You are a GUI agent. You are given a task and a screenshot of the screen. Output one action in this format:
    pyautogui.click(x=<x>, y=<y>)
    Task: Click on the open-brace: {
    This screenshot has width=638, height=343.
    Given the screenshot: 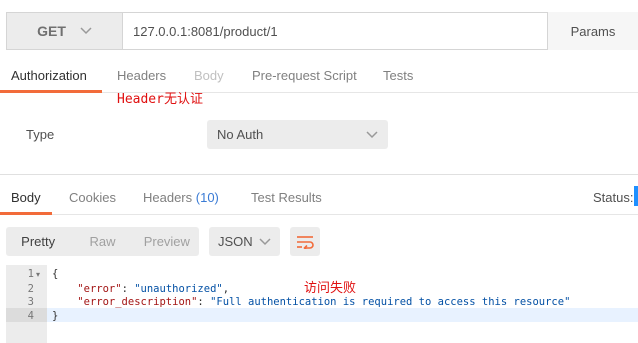 What is the action you would take?
    pyautogui.click(x=55, y=274)
    